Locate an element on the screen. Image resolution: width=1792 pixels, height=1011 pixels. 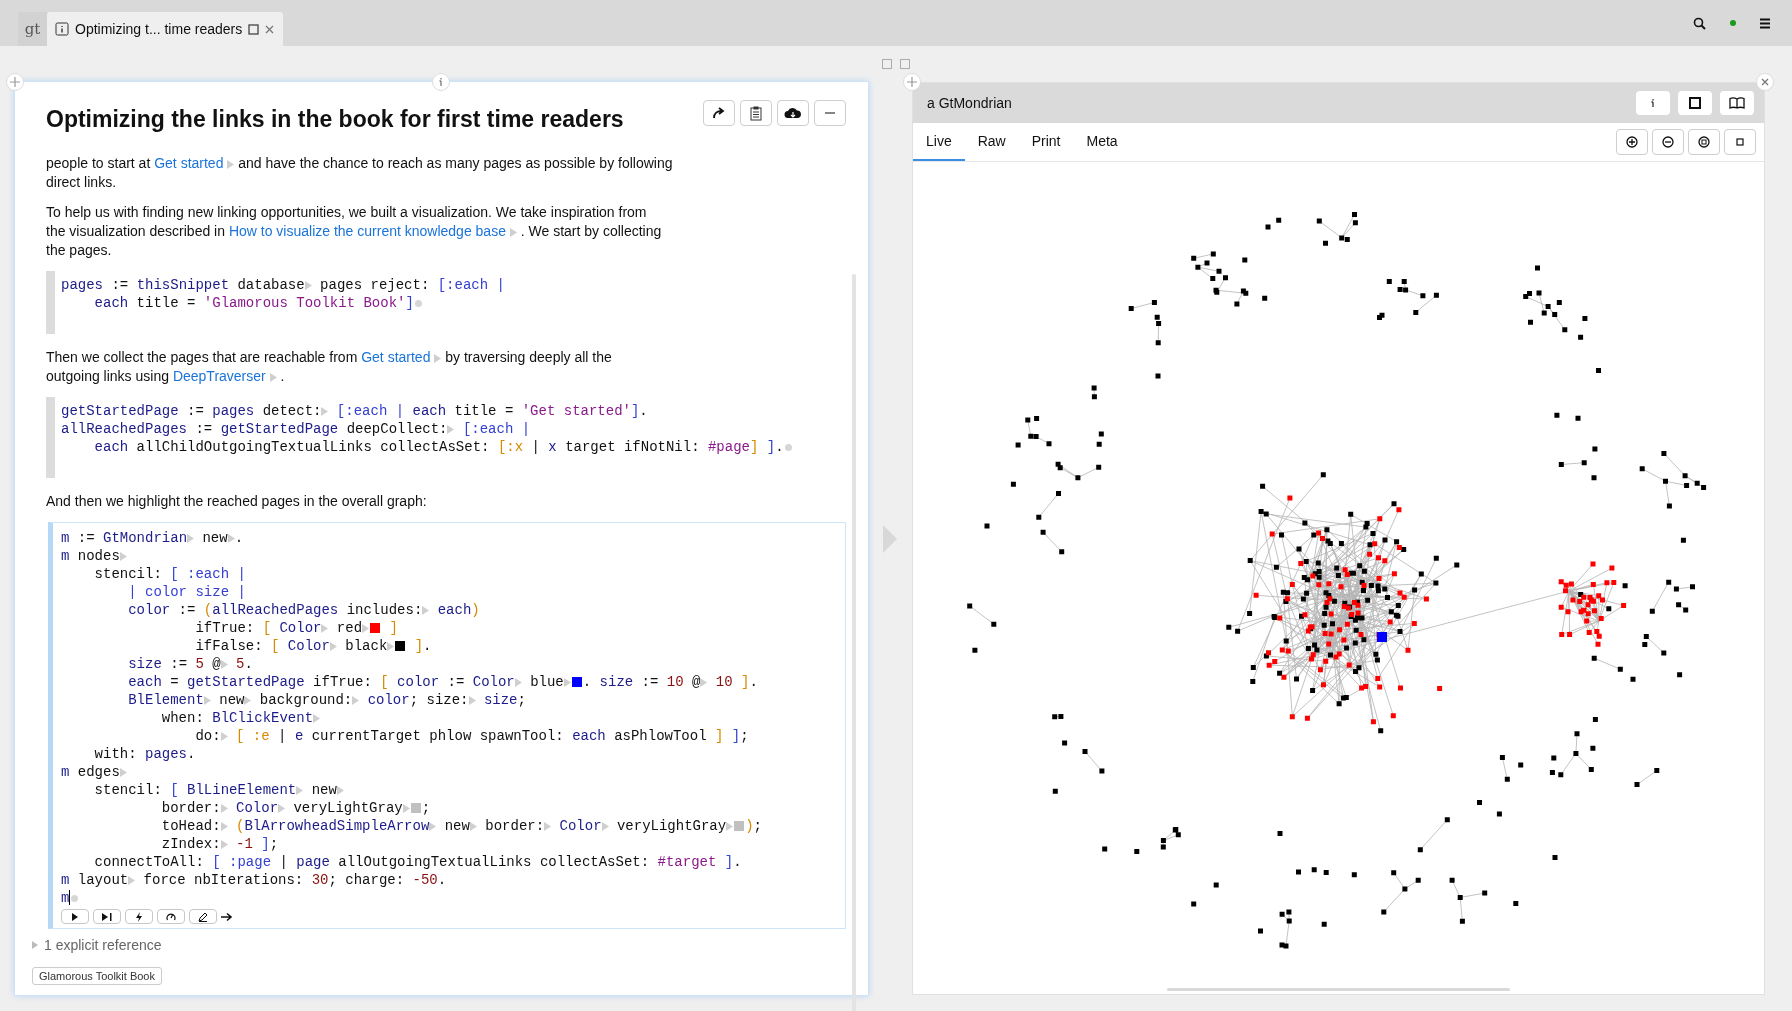
book-icon is located at coordinates (1737, 103).